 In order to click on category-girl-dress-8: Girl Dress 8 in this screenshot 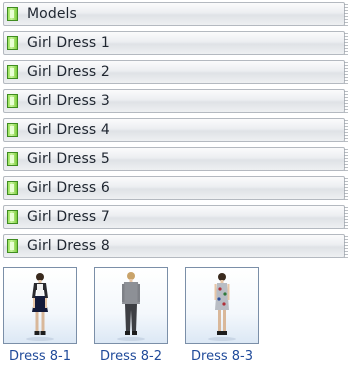, I will do `click(175, 246)`.